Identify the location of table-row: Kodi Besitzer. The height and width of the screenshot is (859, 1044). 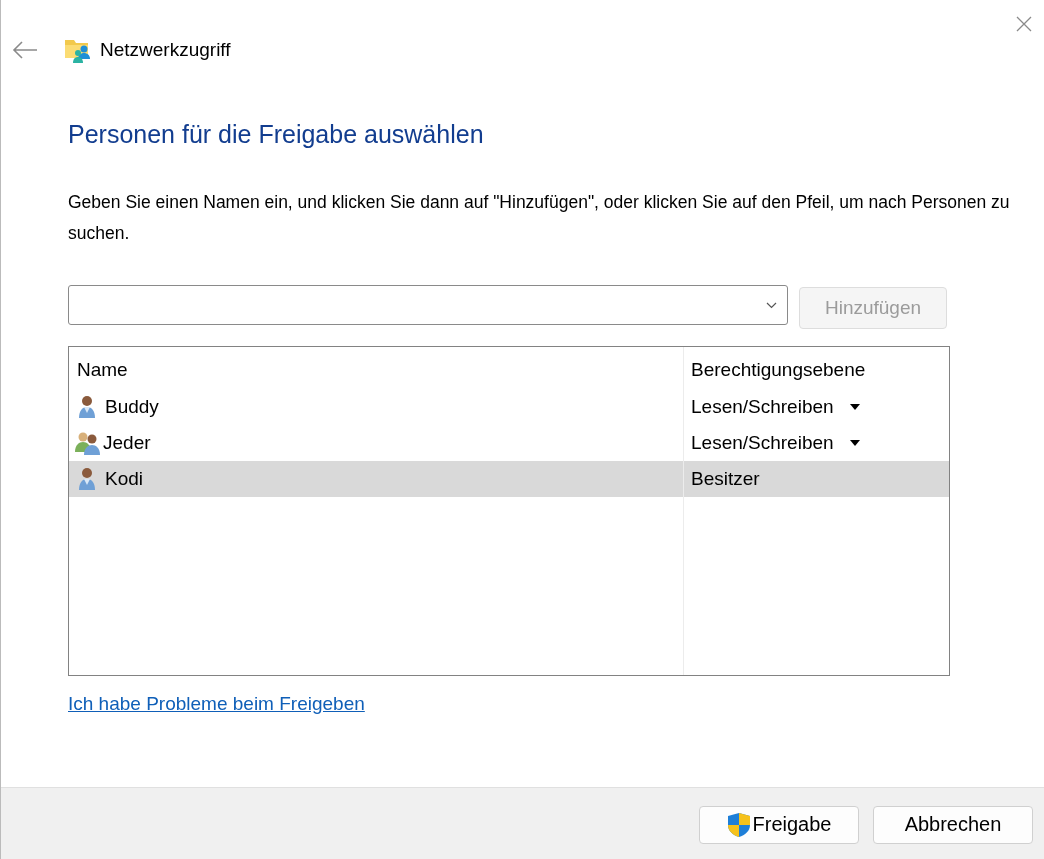
(509, 479).